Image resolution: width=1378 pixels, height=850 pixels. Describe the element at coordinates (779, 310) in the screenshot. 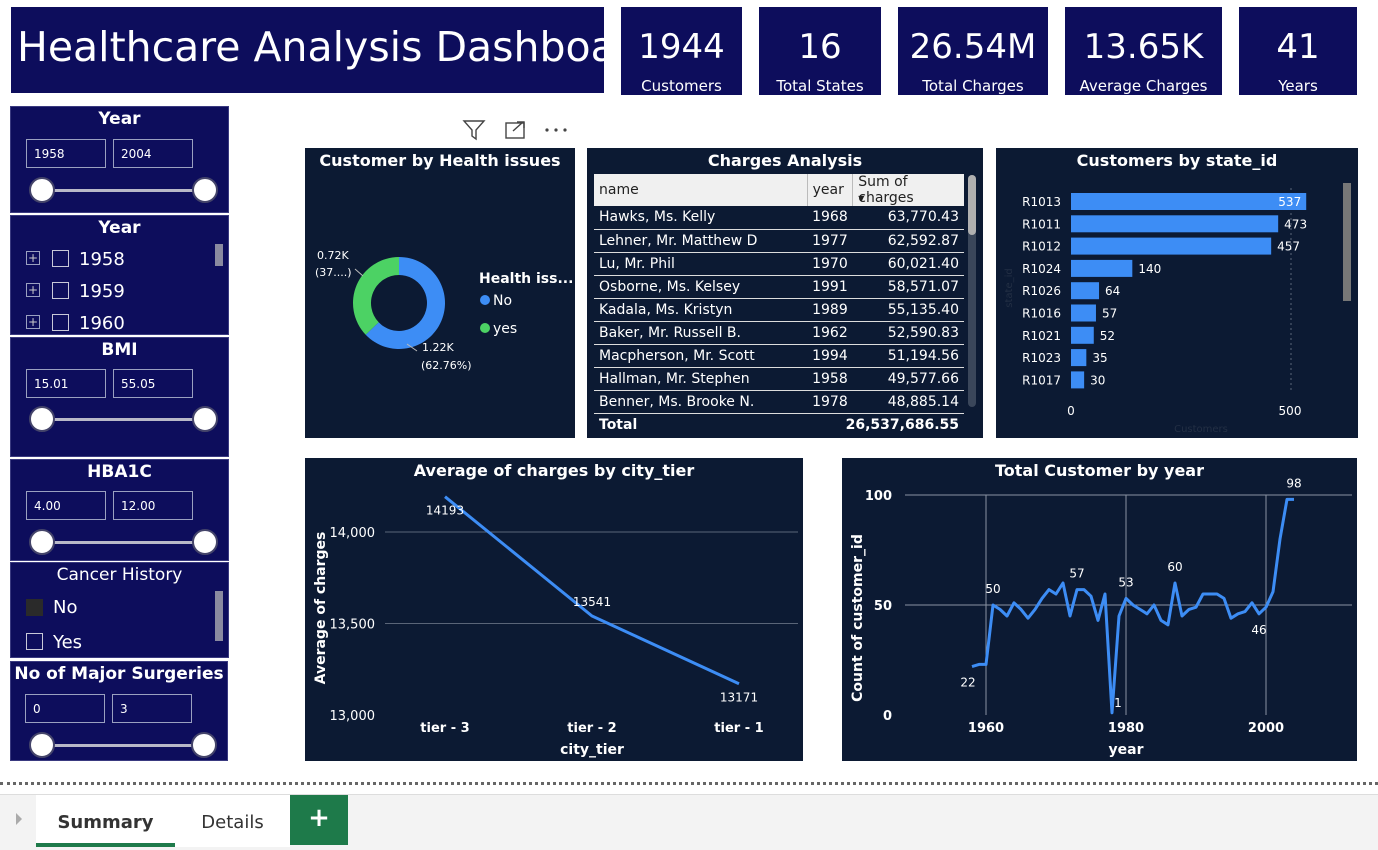

I see `table-row: Kadala, Ms. Kristyn 1989 55,135.40` at that location.